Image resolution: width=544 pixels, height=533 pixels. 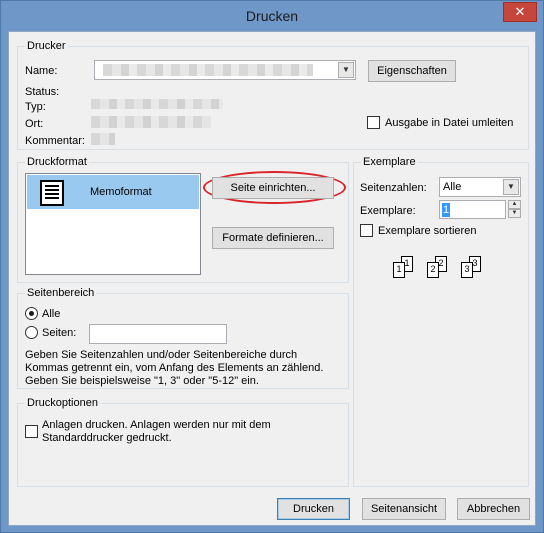 What do you see at coordinates (412, 71) in the screenshot?
I see `properties-button: Eigenschaften` at bounding box center [412, 71].